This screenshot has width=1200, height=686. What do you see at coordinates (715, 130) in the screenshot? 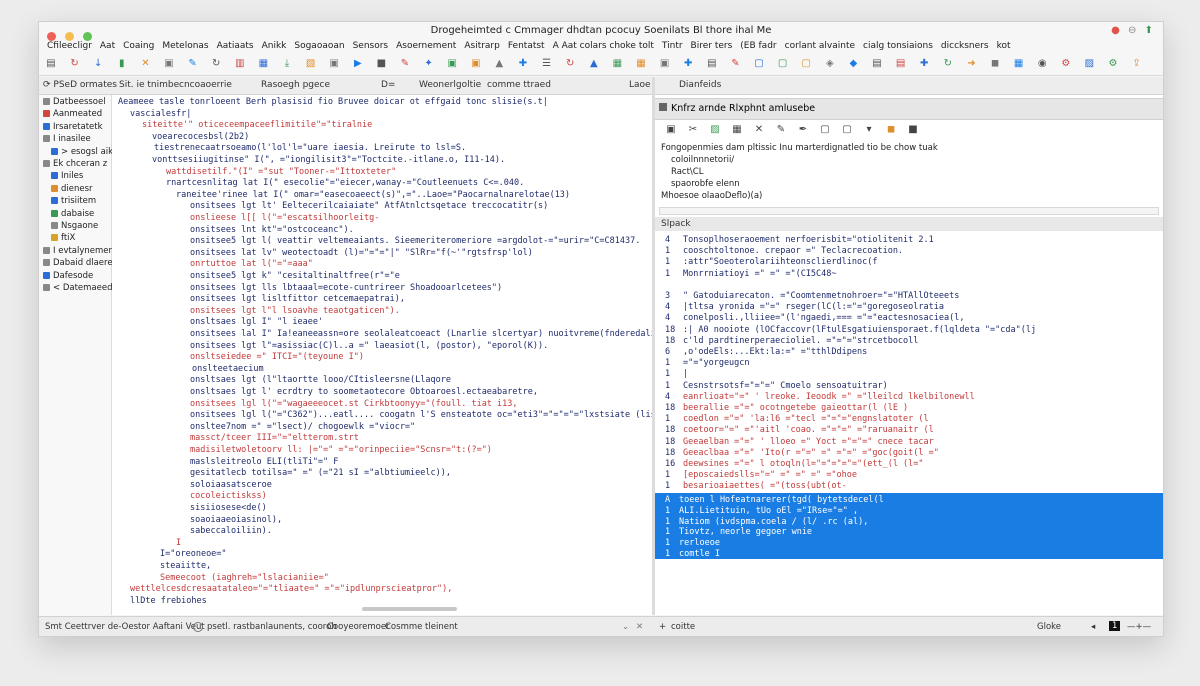
I see `chart-icon: ▨` at bounding box center [715, 130].